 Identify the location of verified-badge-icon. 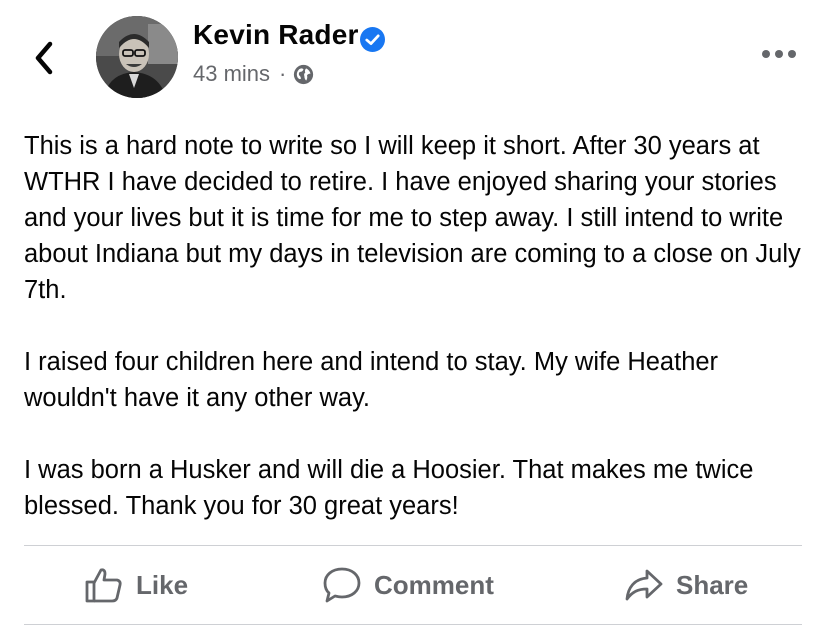
(372, 39).